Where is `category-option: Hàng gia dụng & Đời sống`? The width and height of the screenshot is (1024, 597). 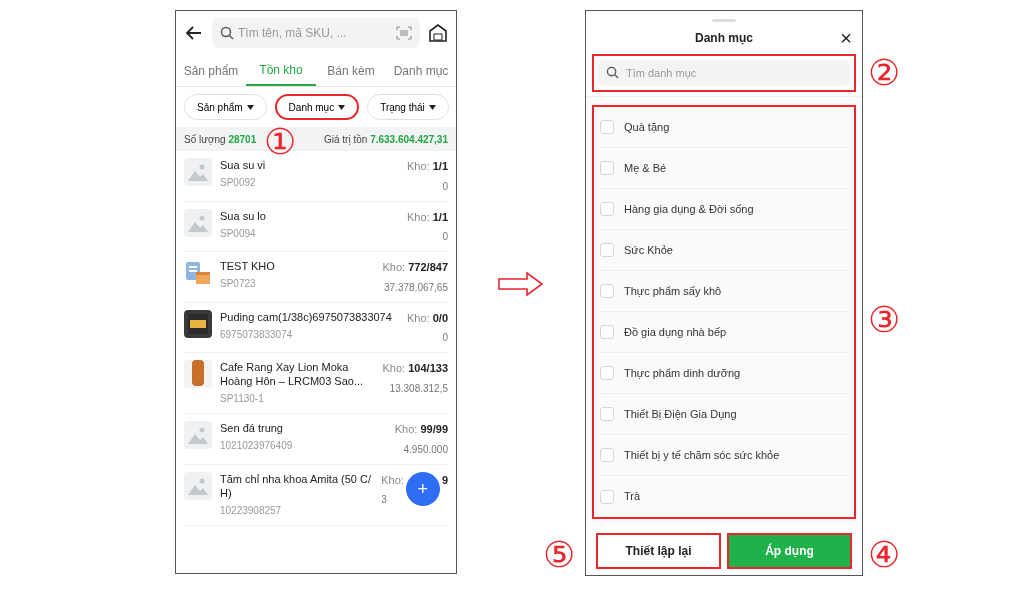
category-option: Hàng gia dụng & Đời sống is located at coordinates (724, 209).